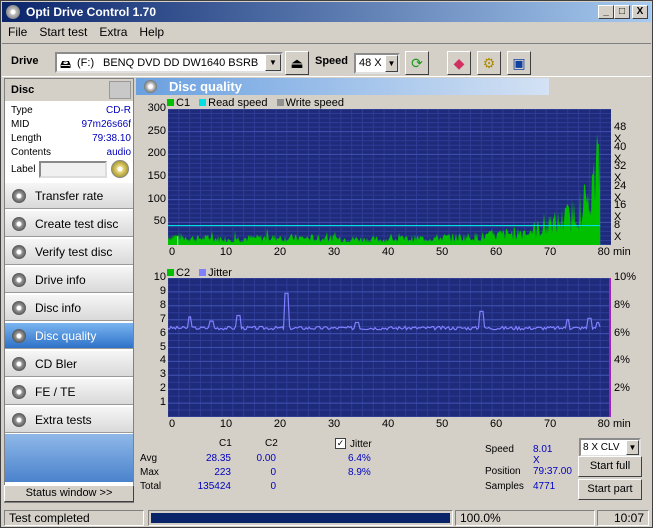 The height and width of the screenshot is (528, 653). Describe the element at coordinates (56, 364) in the screenshot. I see `nav-label: CD Bler` at that location.